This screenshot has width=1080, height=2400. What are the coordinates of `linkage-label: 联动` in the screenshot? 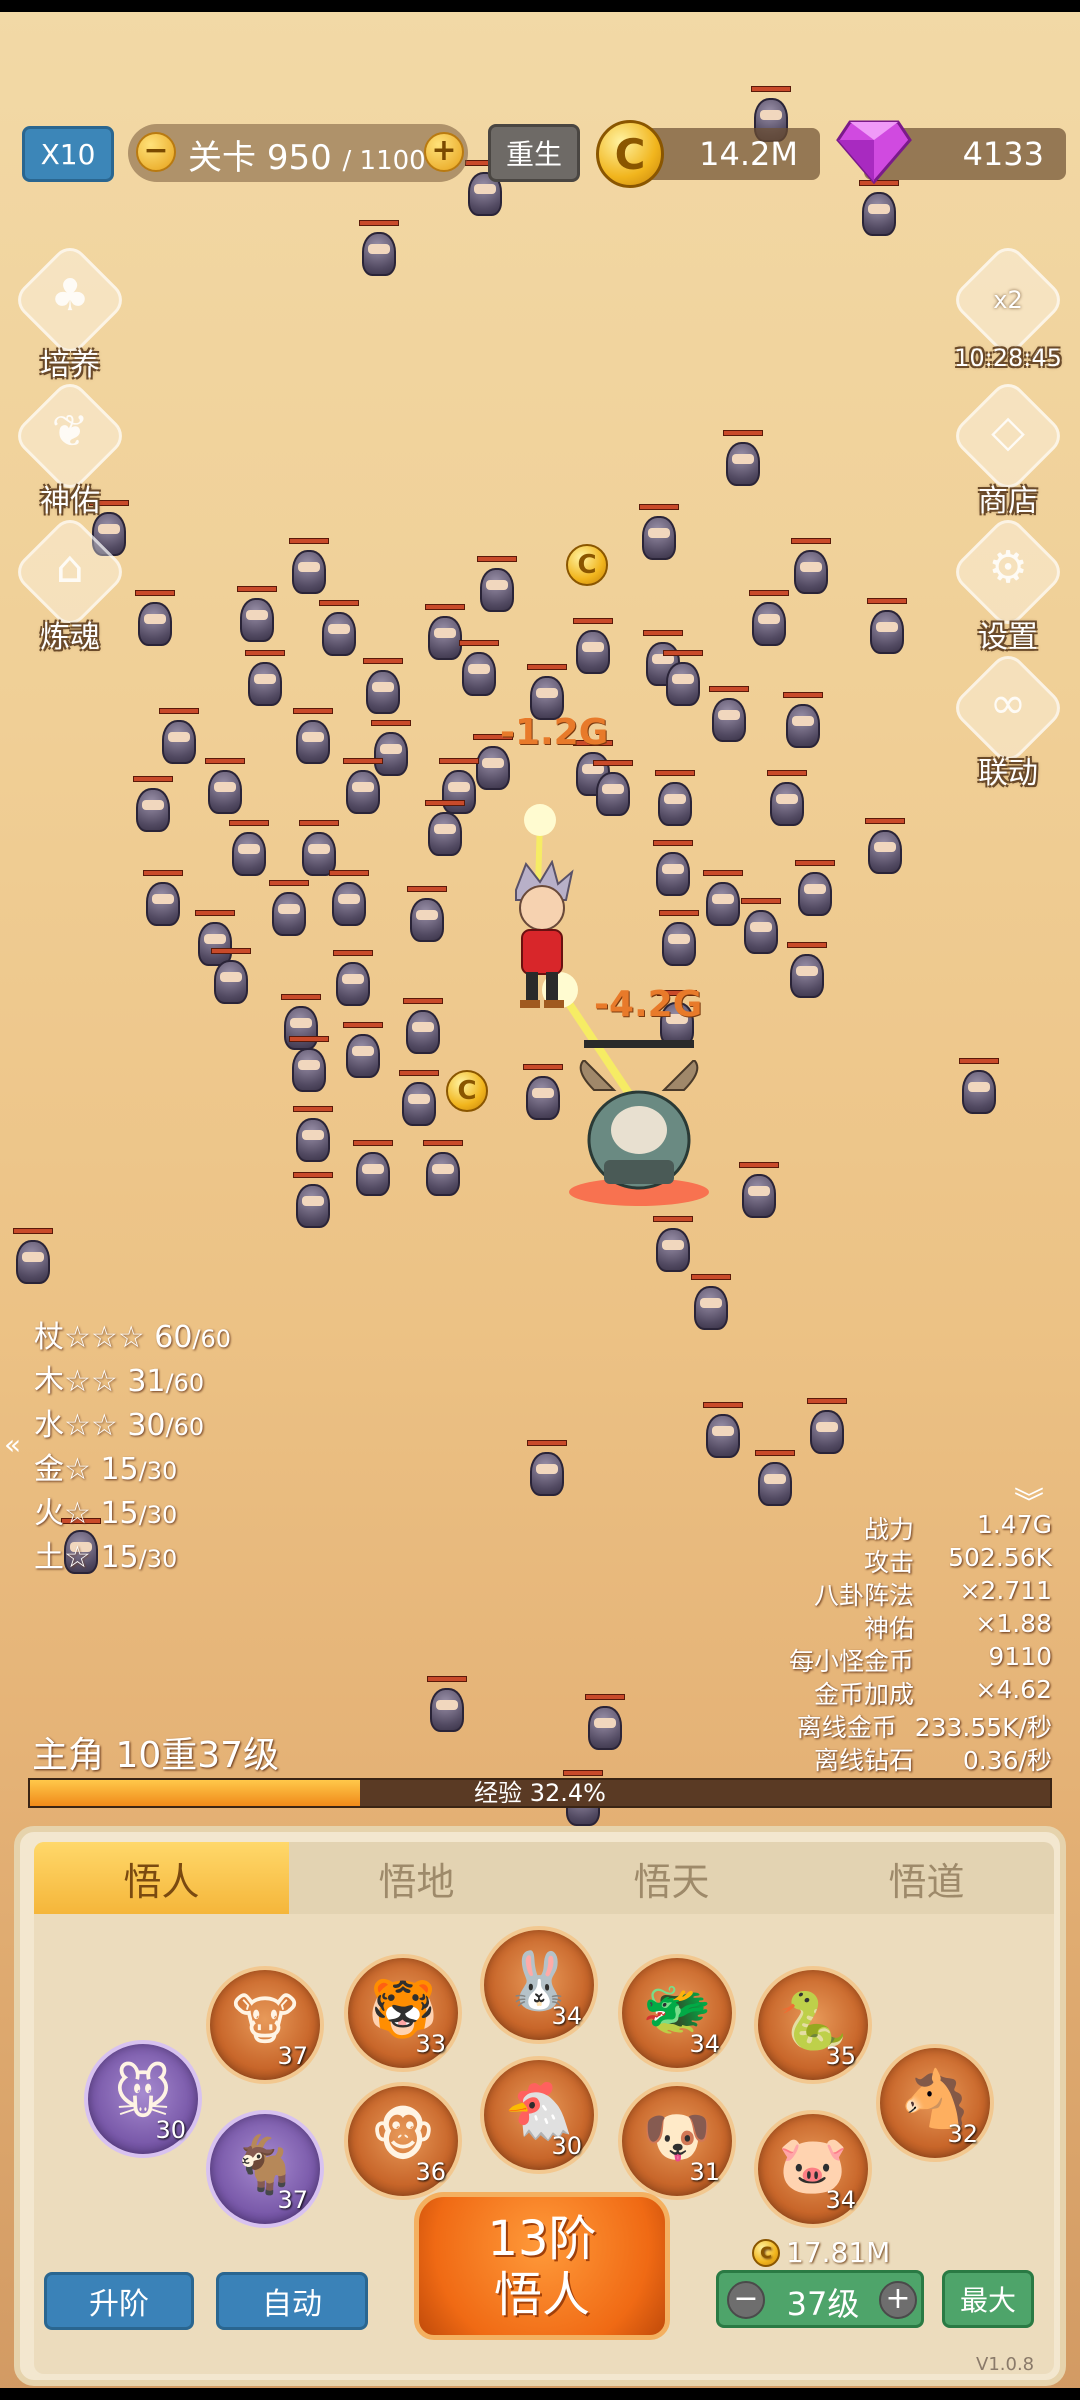 It's located at (1008, 773).